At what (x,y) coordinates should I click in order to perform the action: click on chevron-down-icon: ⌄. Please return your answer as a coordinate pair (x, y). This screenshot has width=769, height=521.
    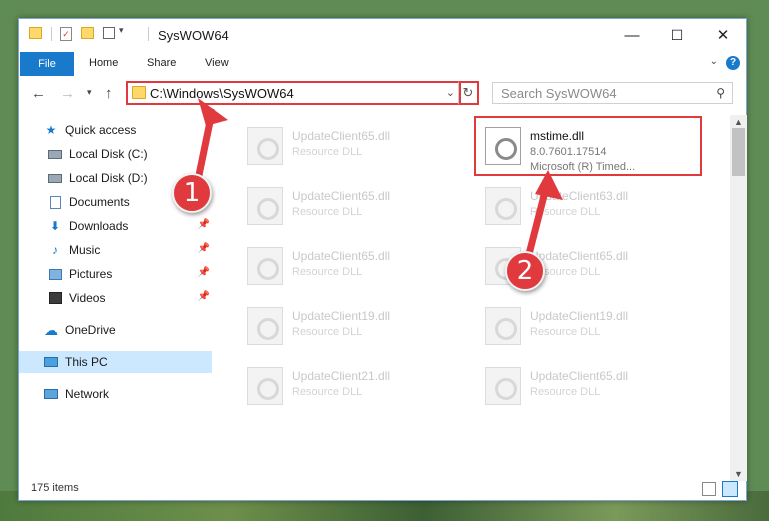
    Looking at the image, I should click on (450, 92).